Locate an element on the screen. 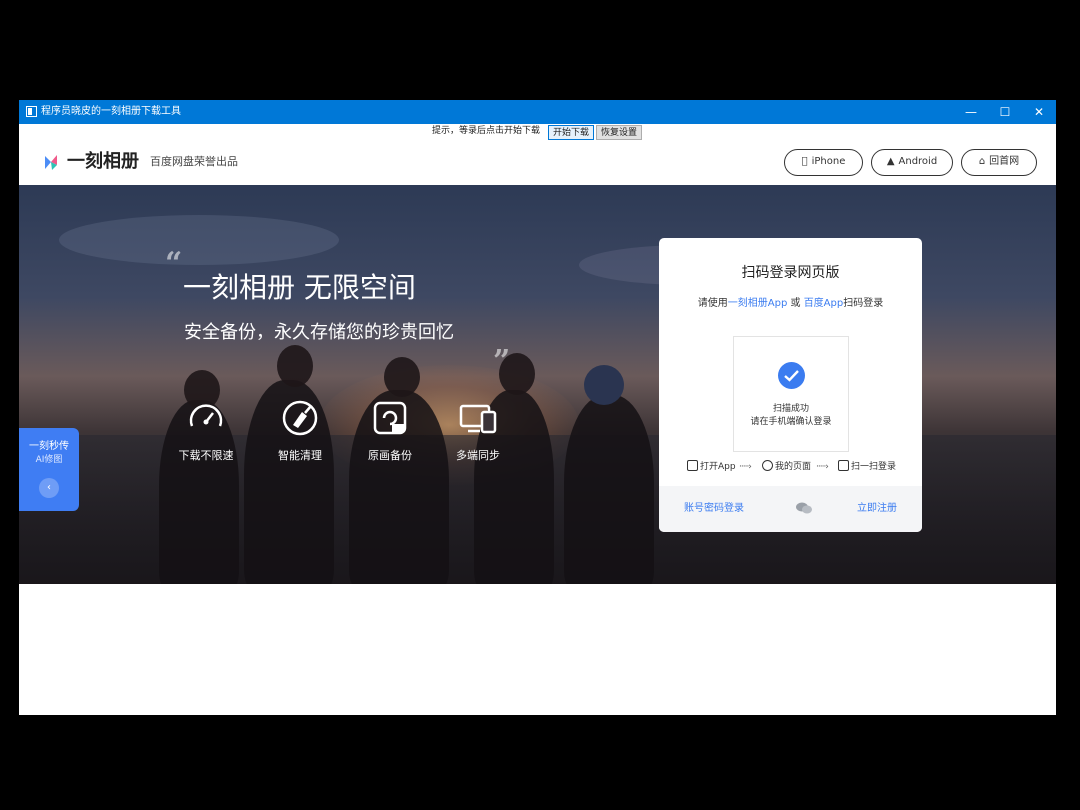 The width and height of the screenshot is (1080, 810). scan-status: 扫描成功 is located at coordinates (790, 409).